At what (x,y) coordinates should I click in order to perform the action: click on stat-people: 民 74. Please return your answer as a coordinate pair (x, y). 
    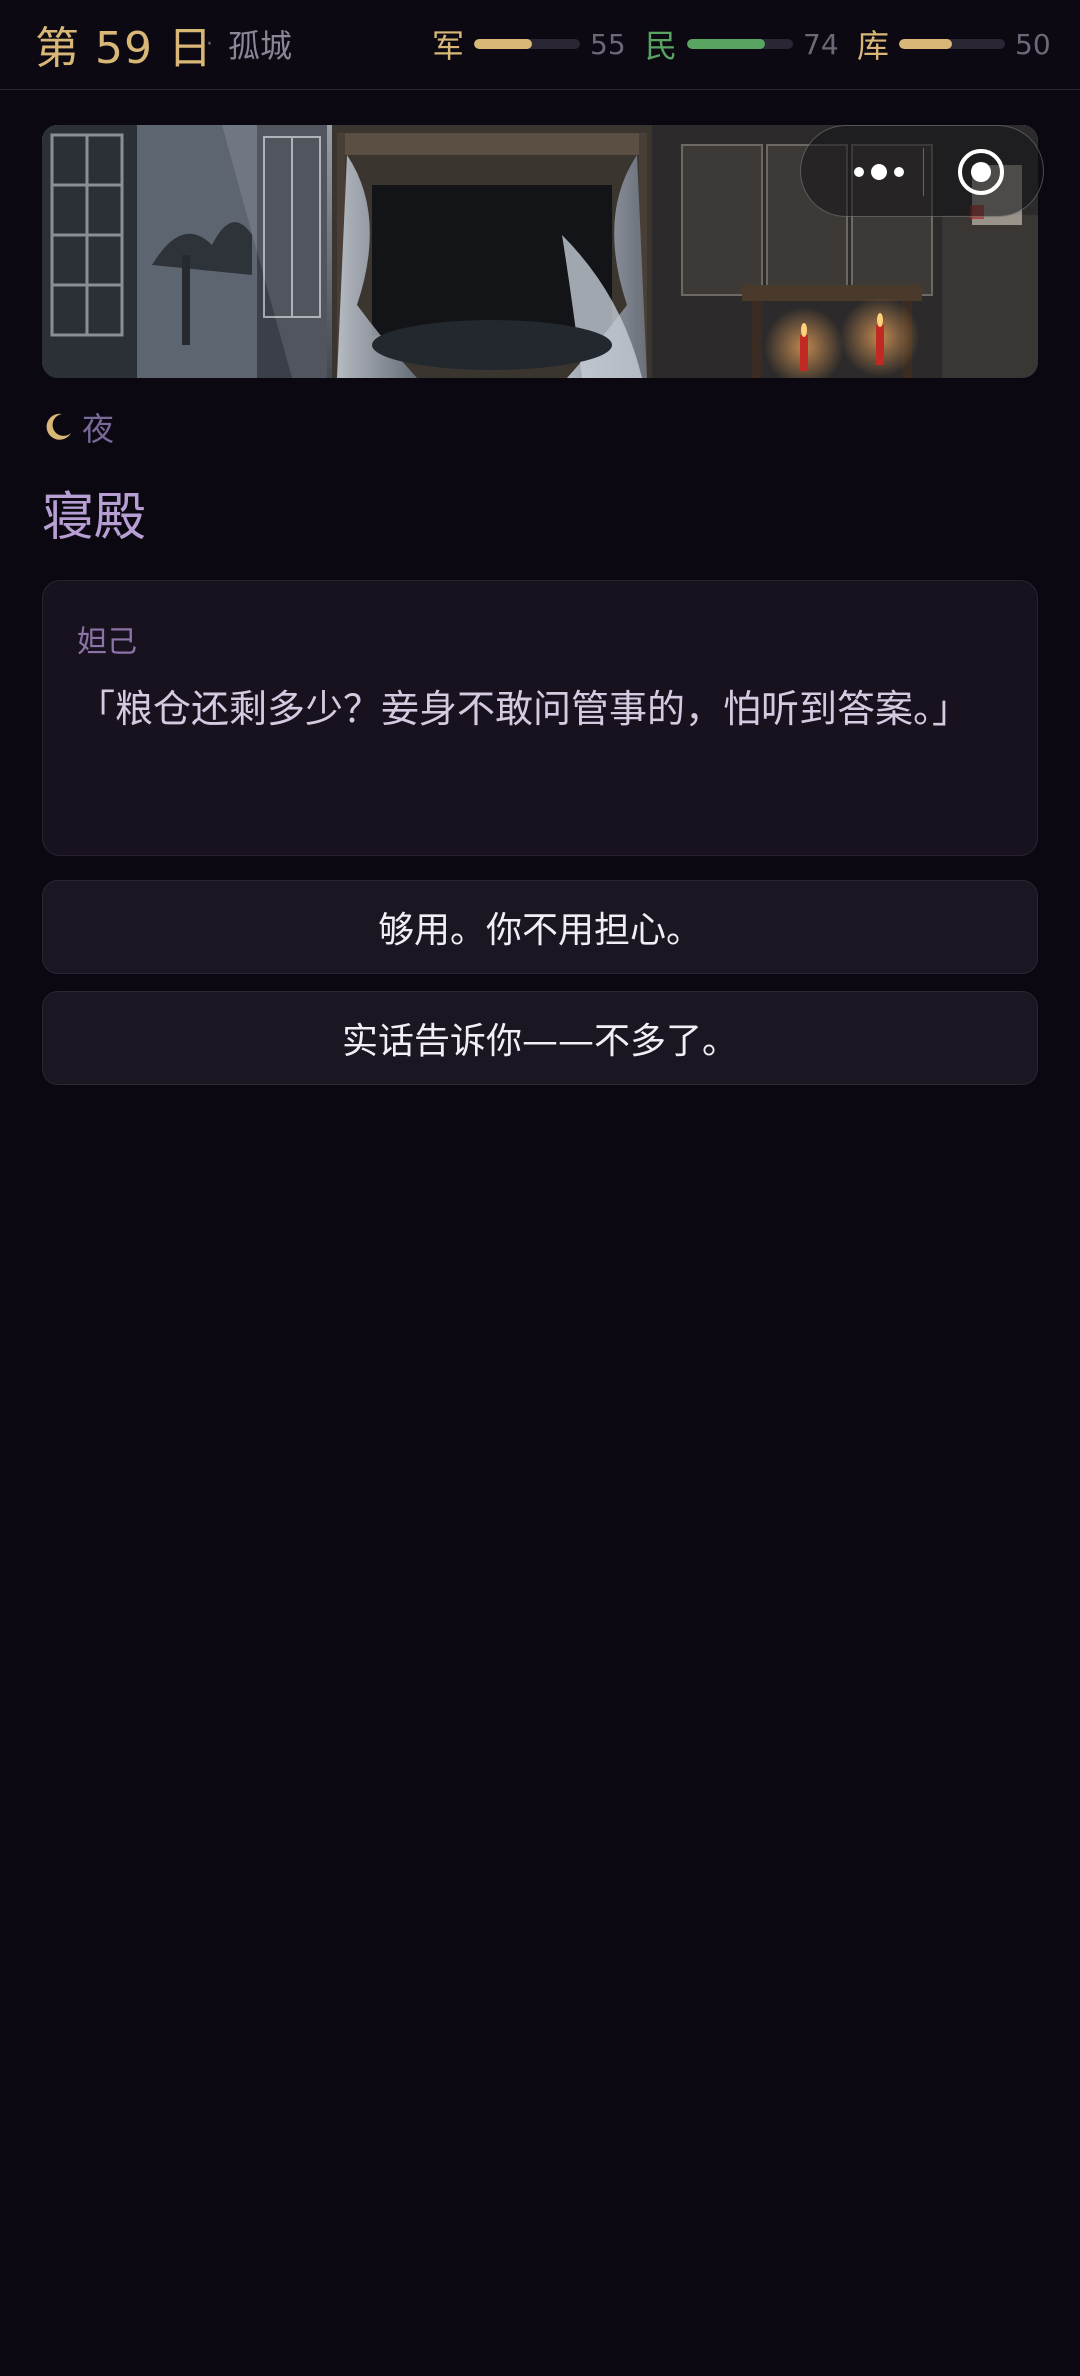
    Looking at the image, I should click on (742, 44).